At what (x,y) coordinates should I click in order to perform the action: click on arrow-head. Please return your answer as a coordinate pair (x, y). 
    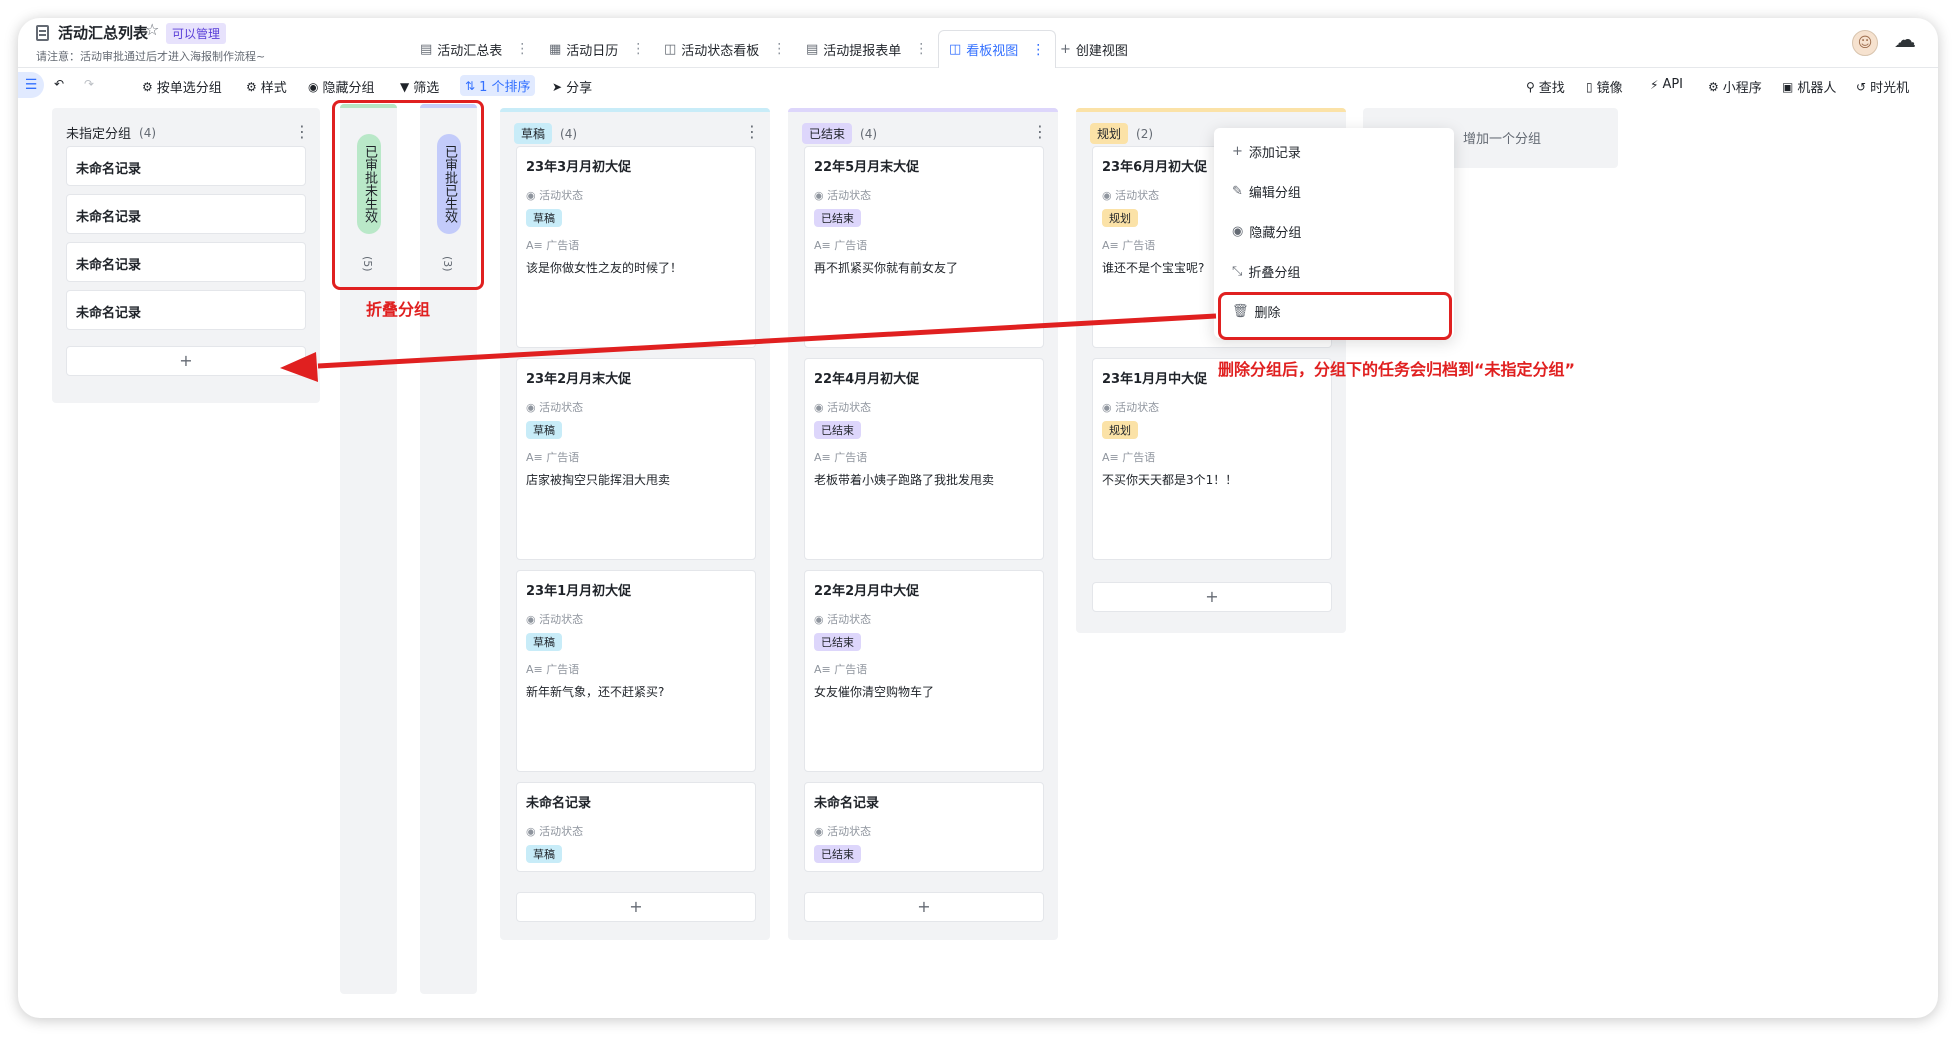
    Looking at the image, I should click on (299, 367).